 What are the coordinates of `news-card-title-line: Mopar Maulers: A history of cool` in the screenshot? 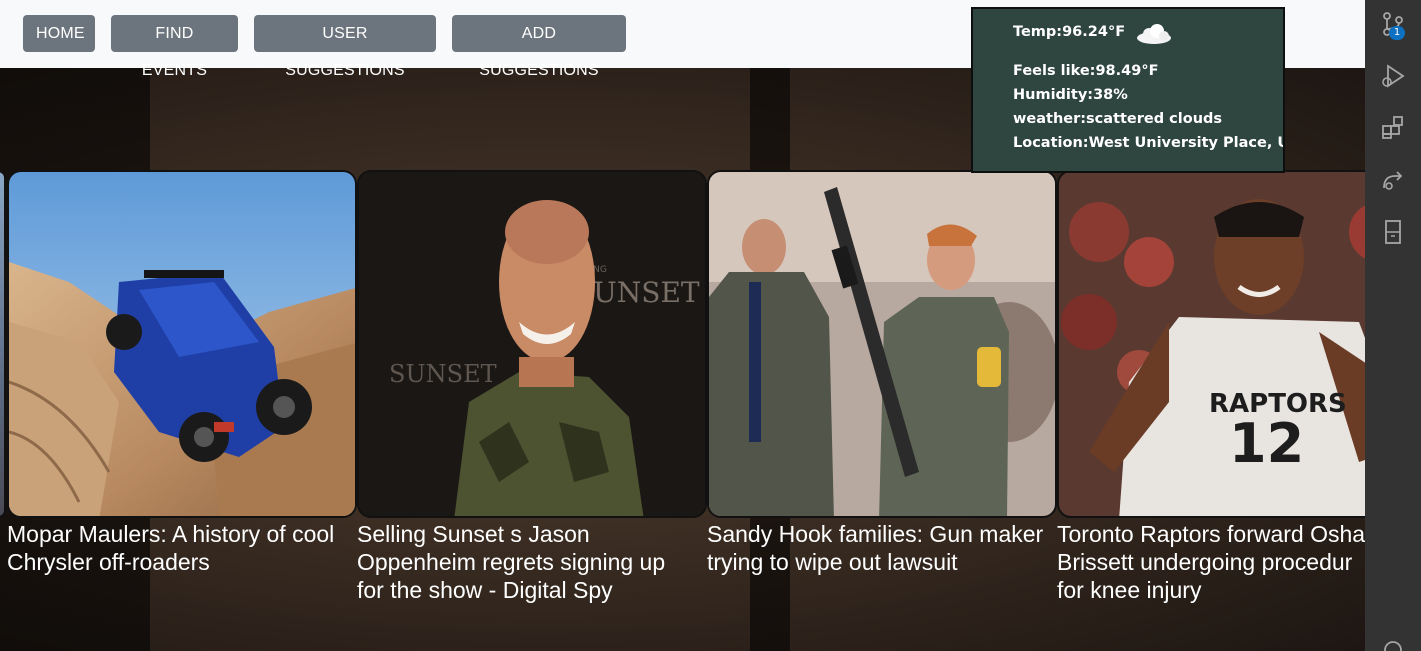 It's located at (171, 534).